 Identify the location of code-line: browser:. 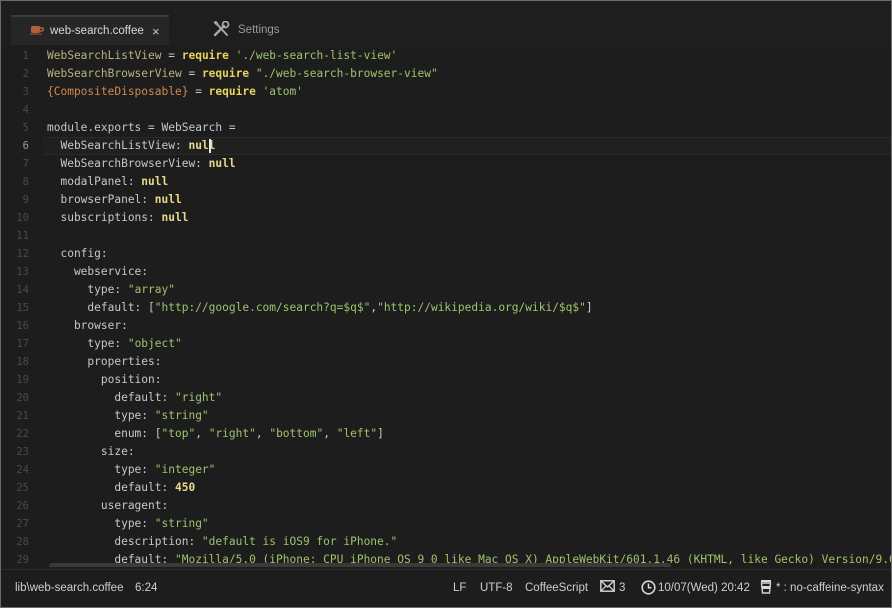
(87, 326).